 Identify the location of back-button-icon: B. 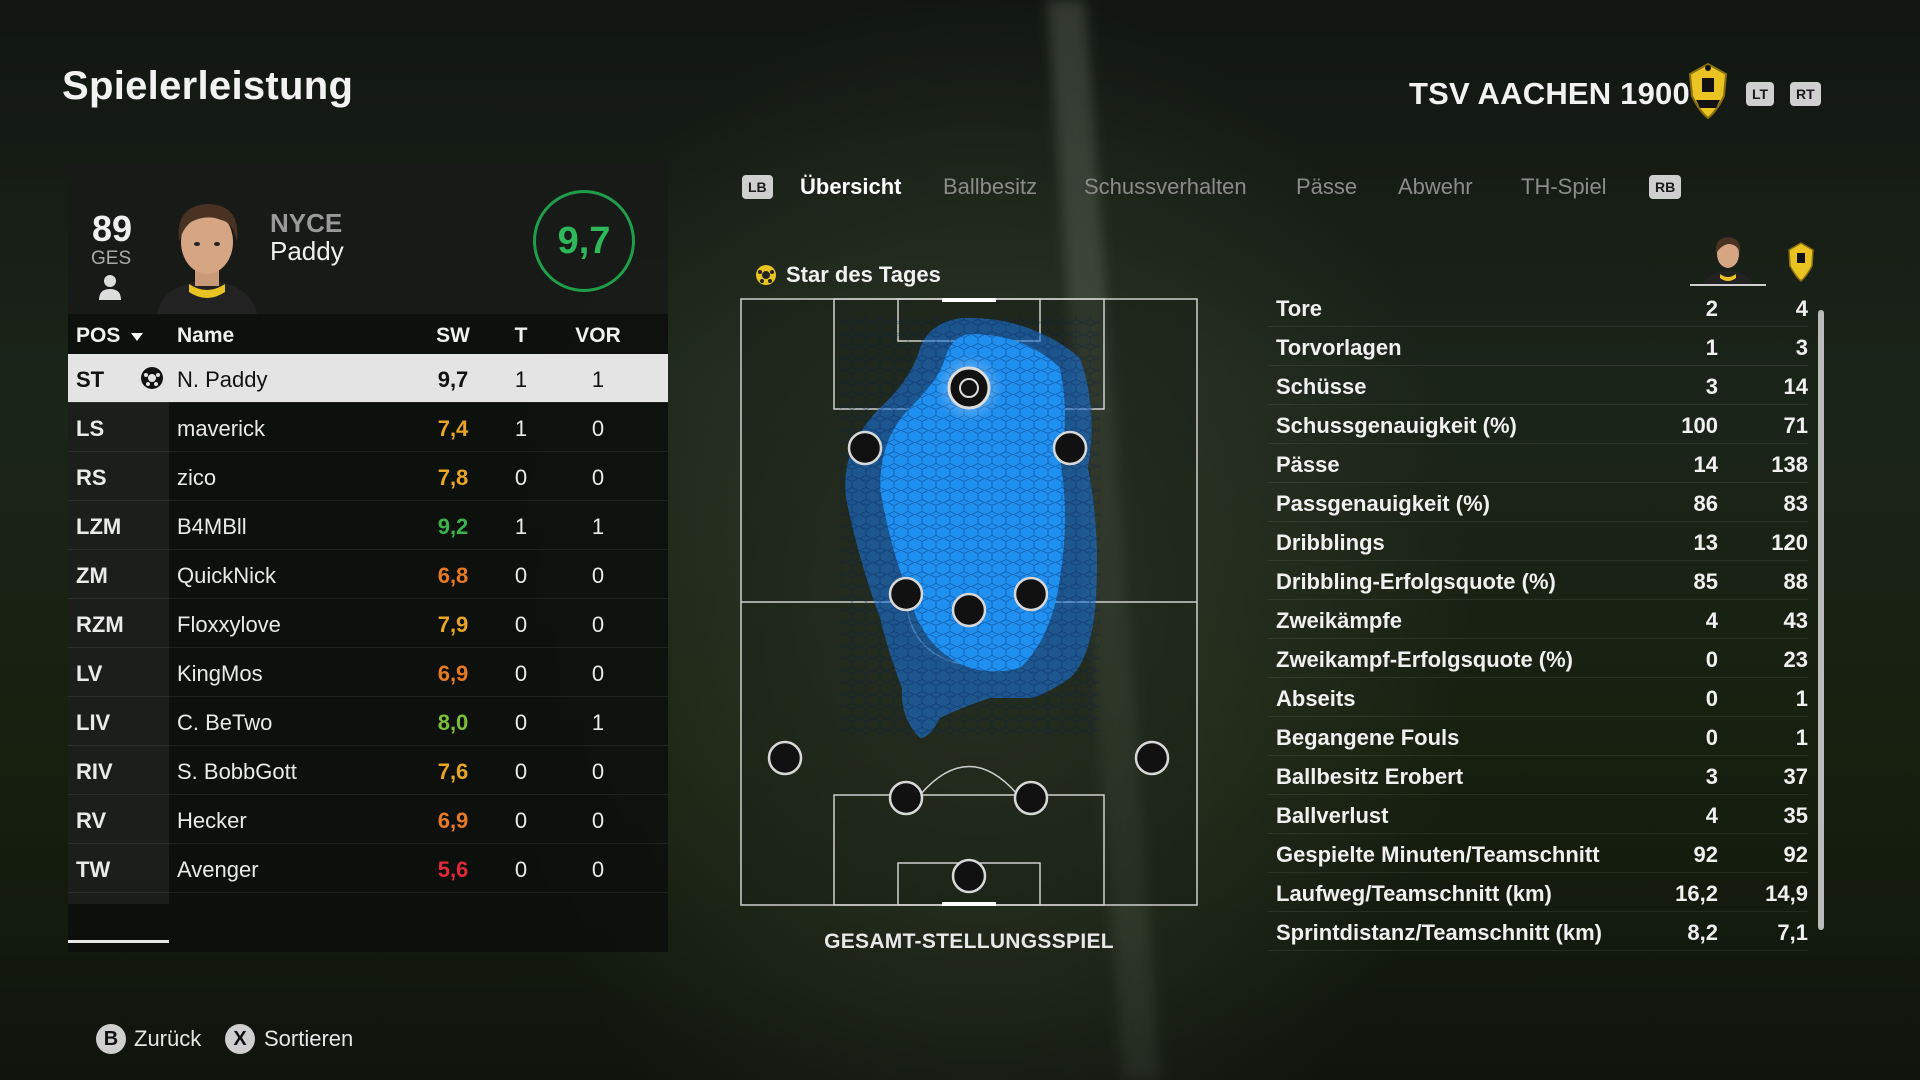
(111, 1039).